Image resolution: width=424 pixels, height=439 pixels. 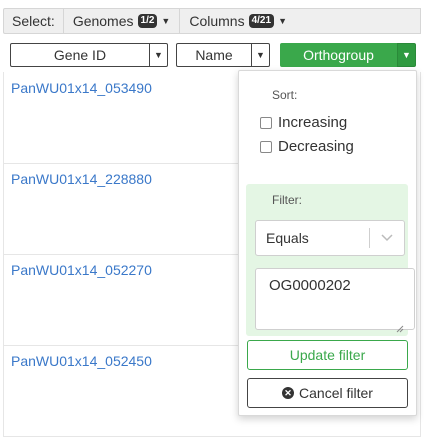 I want to click on gene-id-column-dropdown-toggle: ▼, so click(x=159, y=55).